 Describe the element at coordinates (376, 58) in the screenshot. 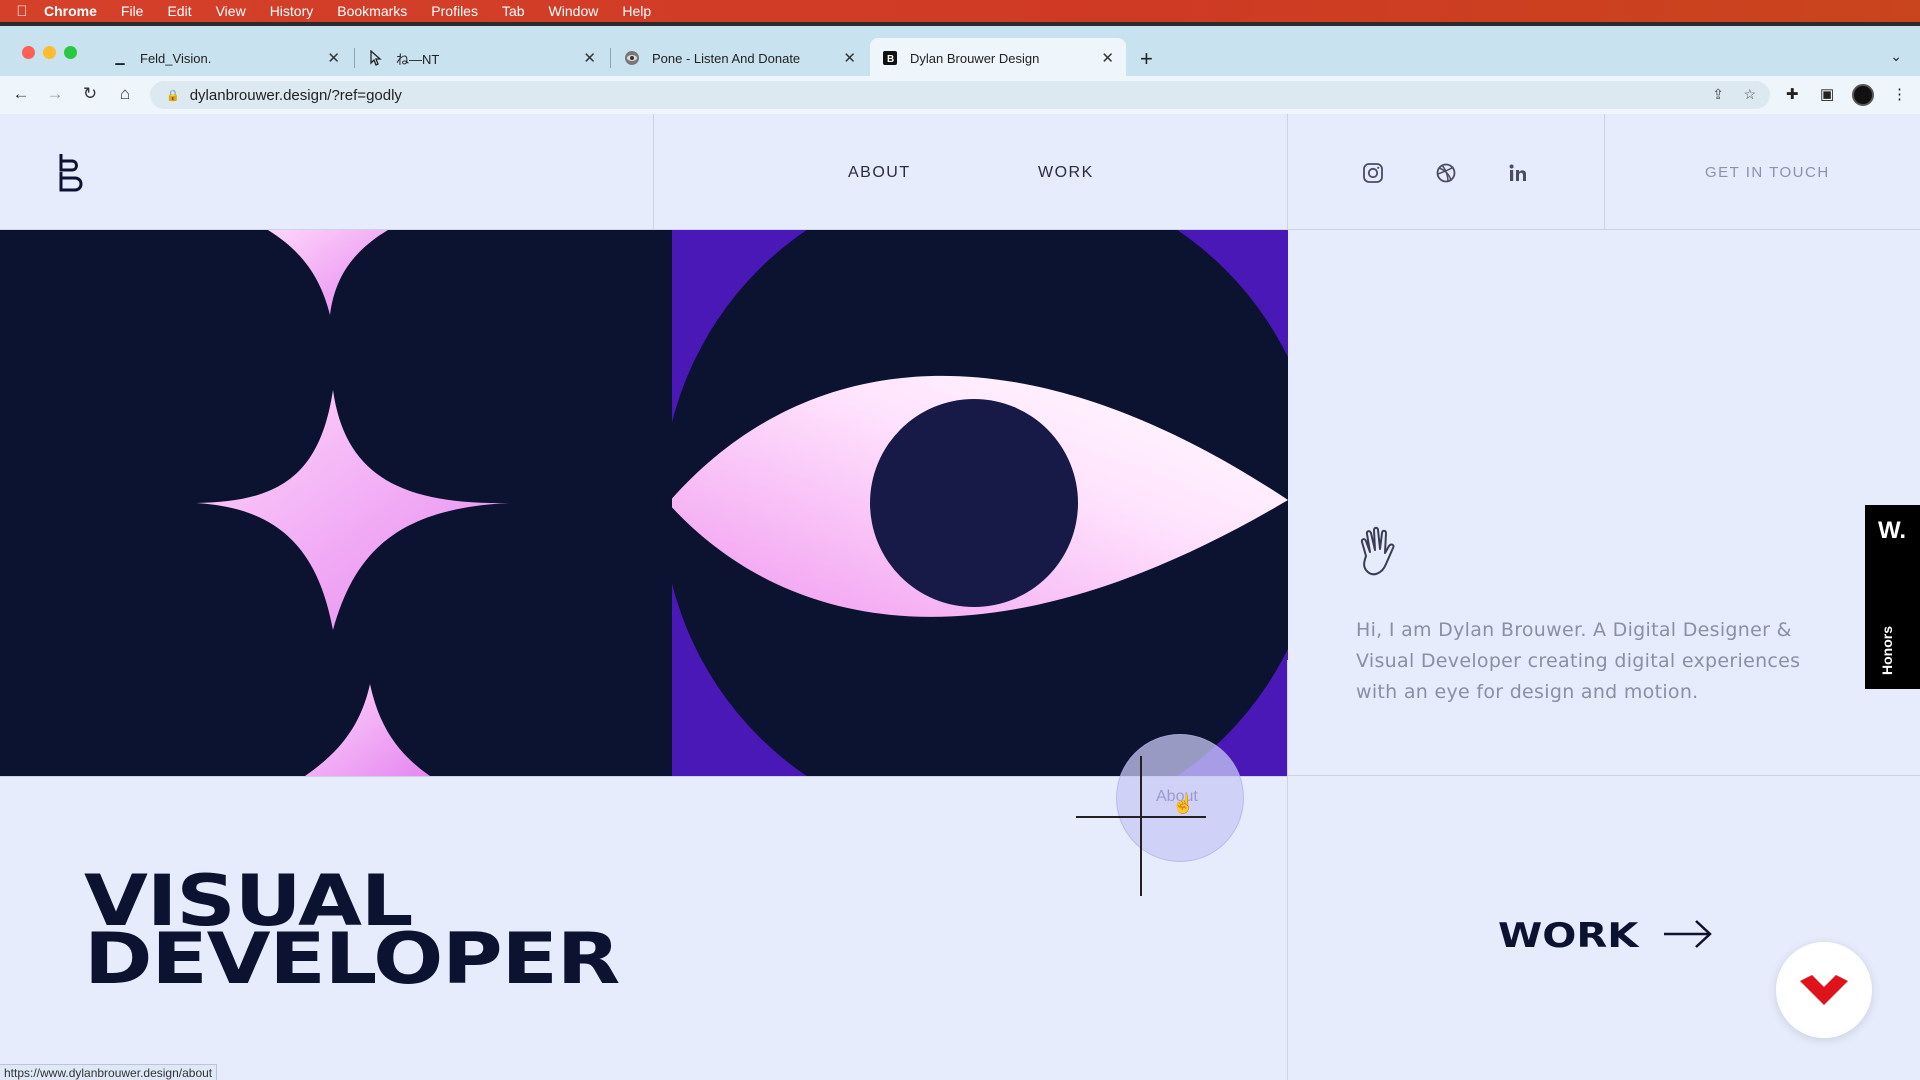

I see `cursor-favicon-icon` at that location.